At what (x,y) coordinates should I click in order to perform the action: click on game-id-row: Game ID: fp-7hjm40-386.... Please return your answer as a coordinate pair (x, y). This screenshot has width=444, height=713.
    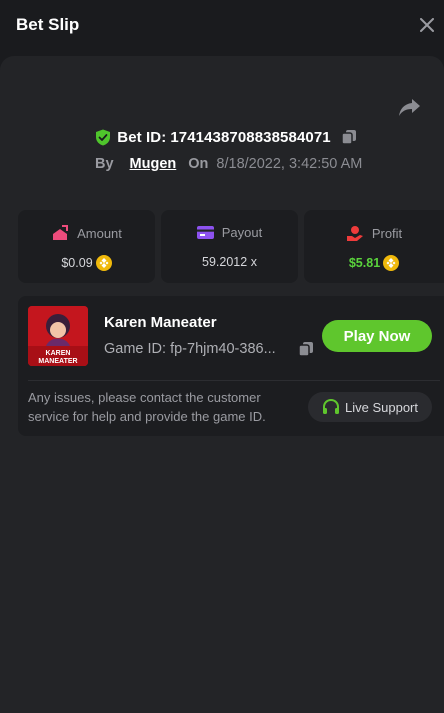
    Looking at the image, I should click on (209, 349).